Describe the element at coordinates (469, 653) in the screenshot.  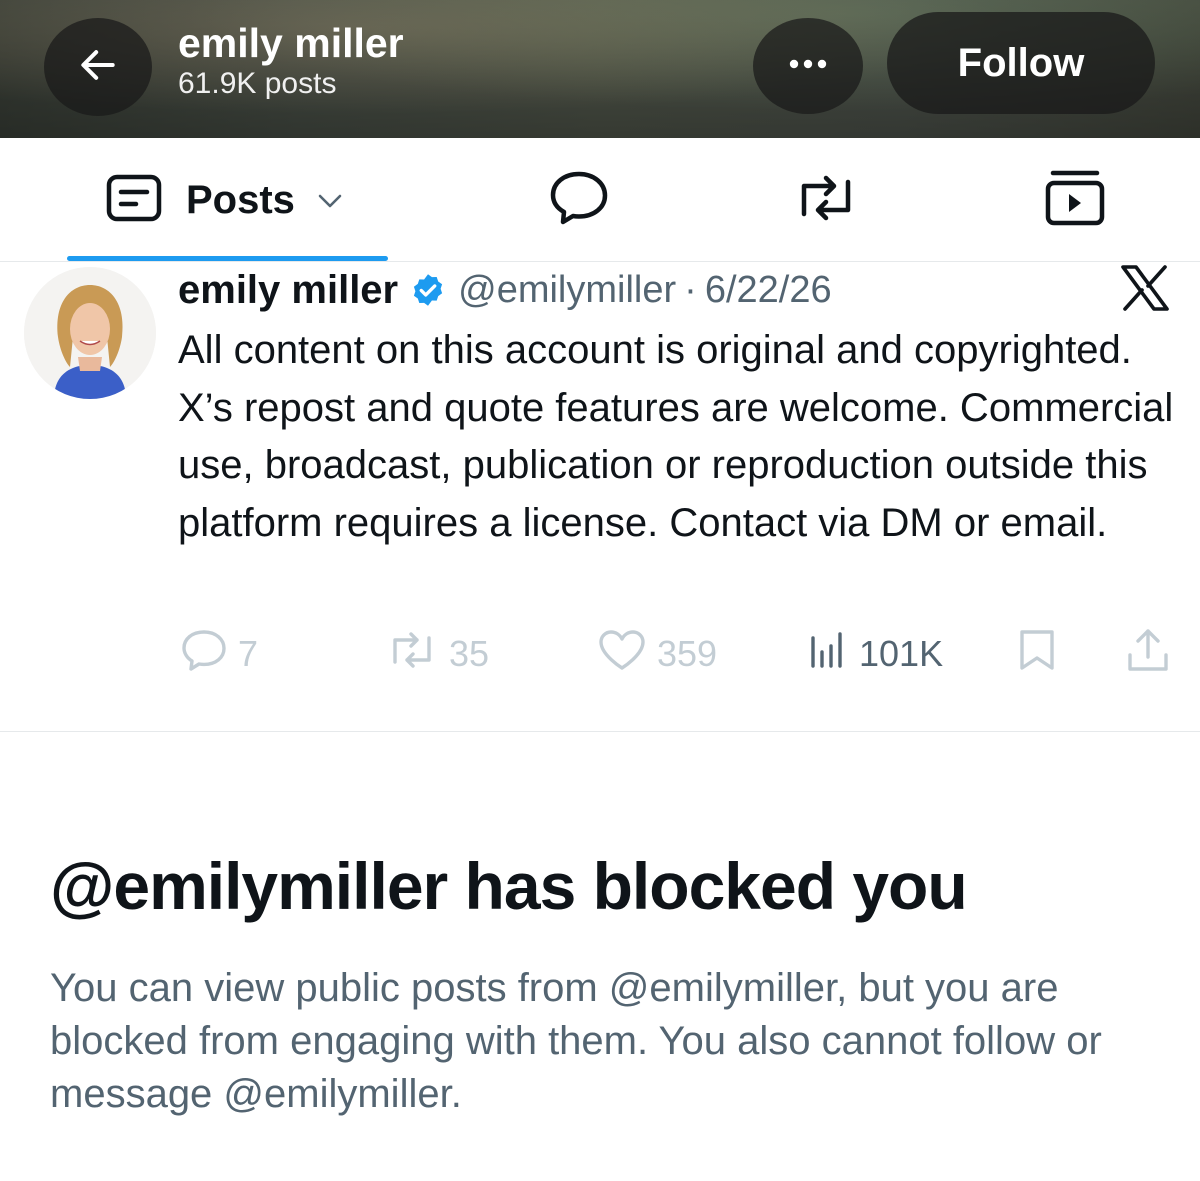
I see `repost-count: 35` at that location.